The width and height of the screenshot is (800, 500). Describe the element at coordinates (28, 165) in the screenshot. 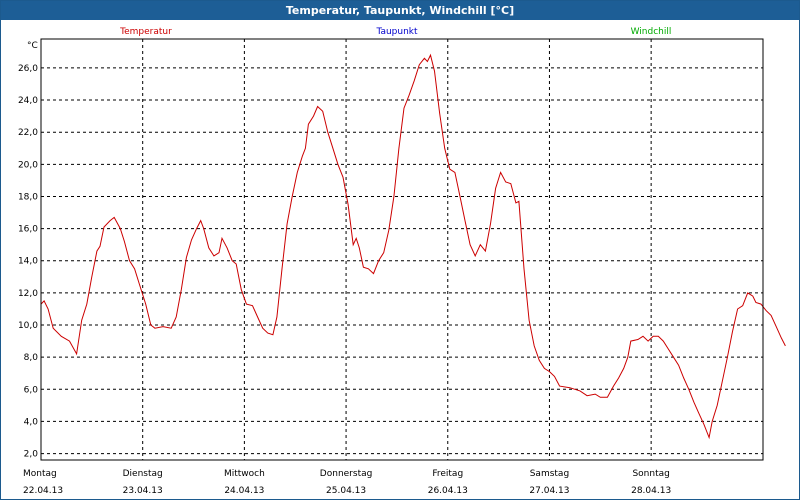

I see `y-tick-label: 20,0` at that location.